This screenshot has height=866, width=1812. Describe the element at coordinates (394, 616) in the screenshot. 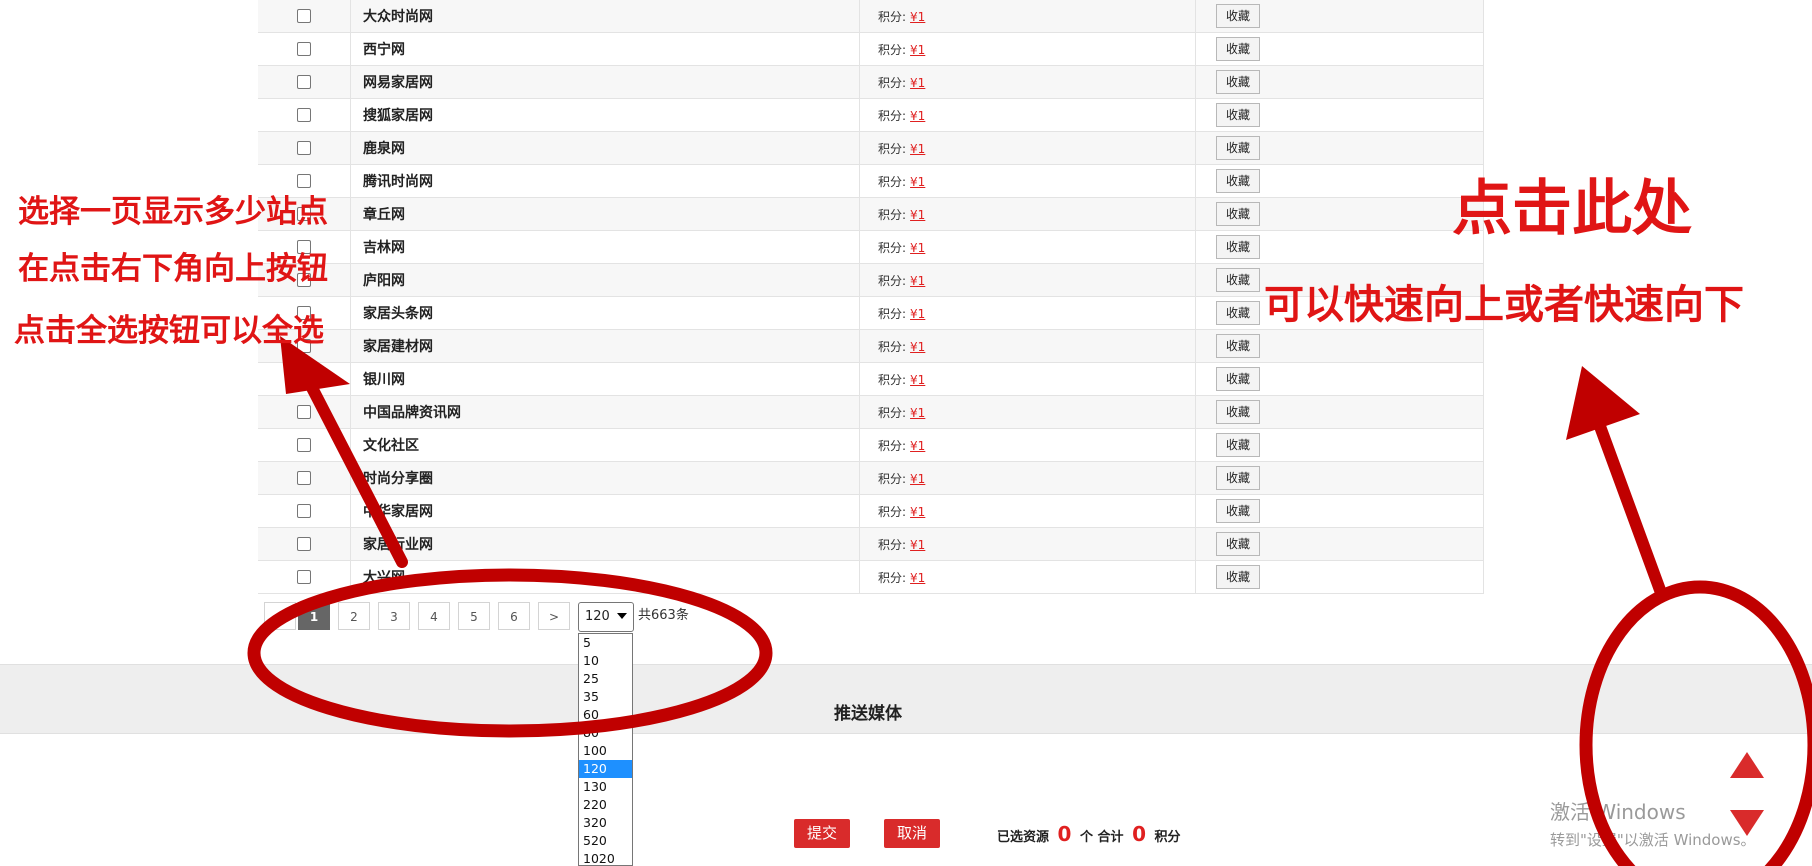

I see `page-button-3: 3` at that location.